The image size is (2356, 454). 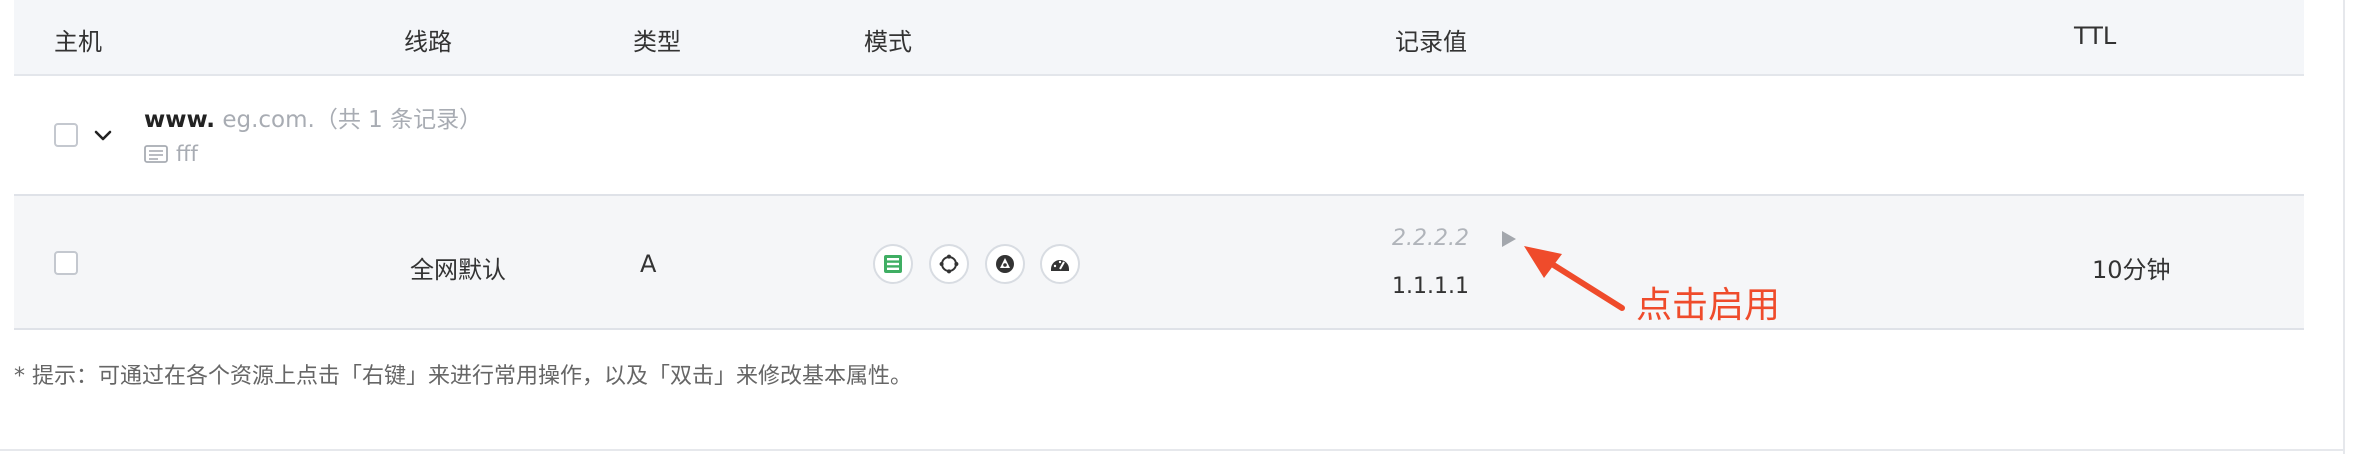 I want to click on load-balance-icon, so click(x=893, y=264).